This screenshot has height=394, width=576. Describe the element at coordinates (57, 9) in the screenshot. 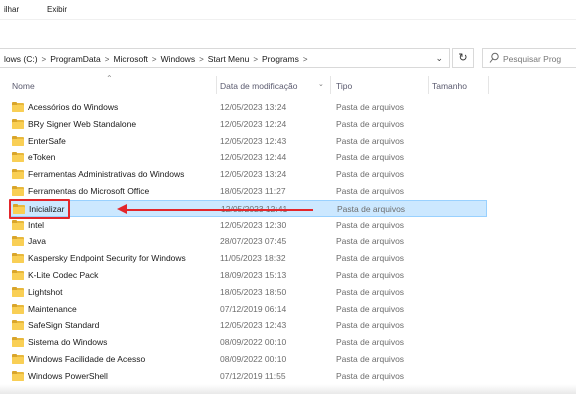

I see `menu-exibir: Exibir` at that location.